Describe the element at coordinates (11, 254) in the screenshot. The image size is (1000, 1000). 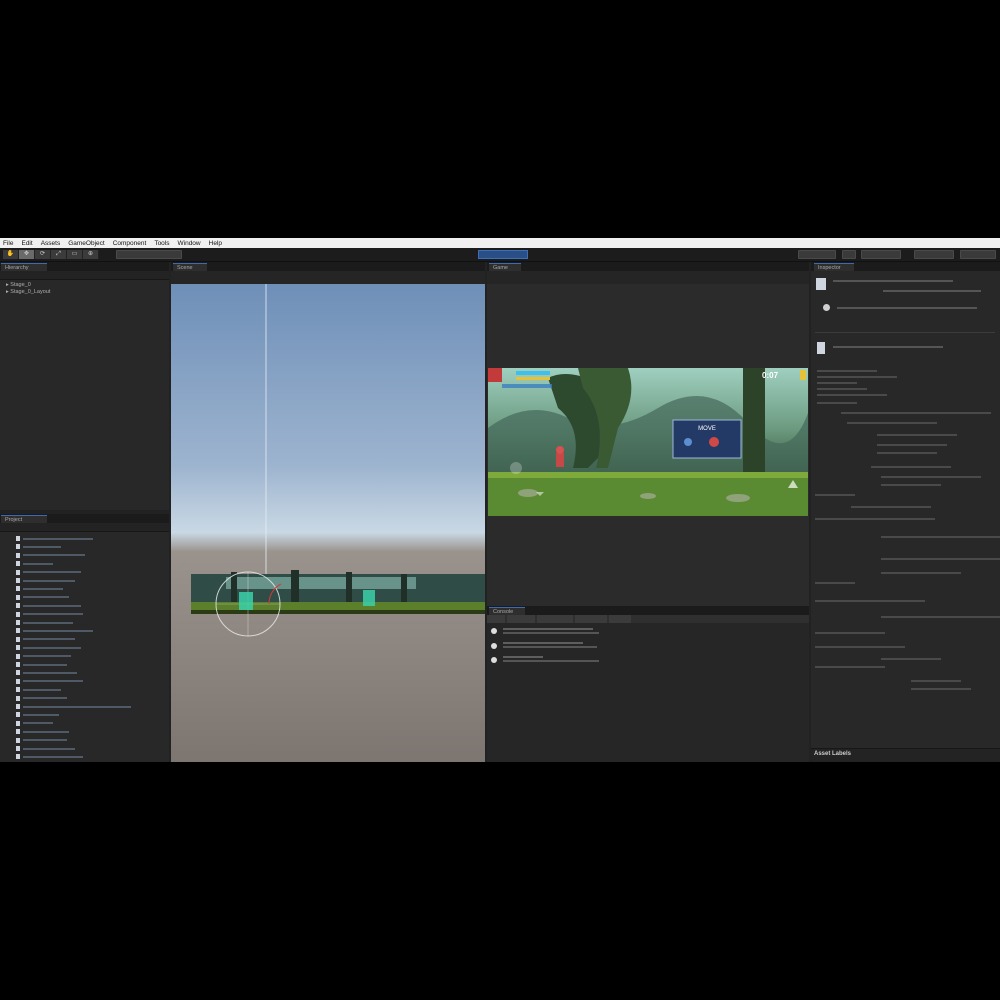
I see `hand-tool-icon: ✋` at that location.